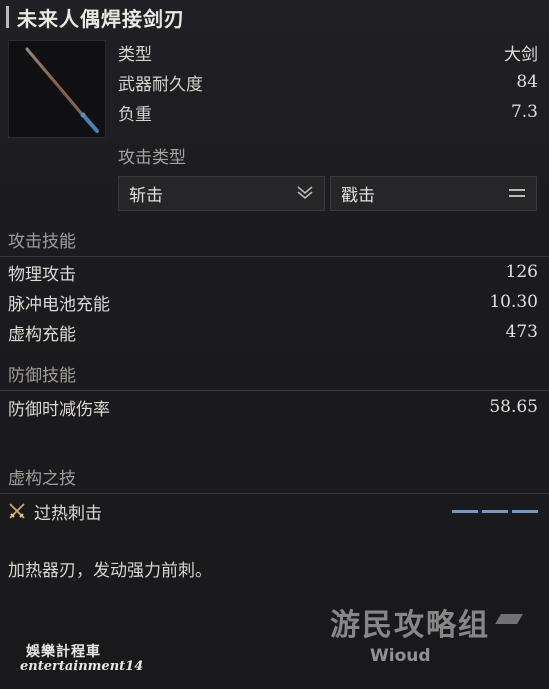 This screenshot has height=689, width=549. I want to click on prop-label: 类型, so click(135, 54).